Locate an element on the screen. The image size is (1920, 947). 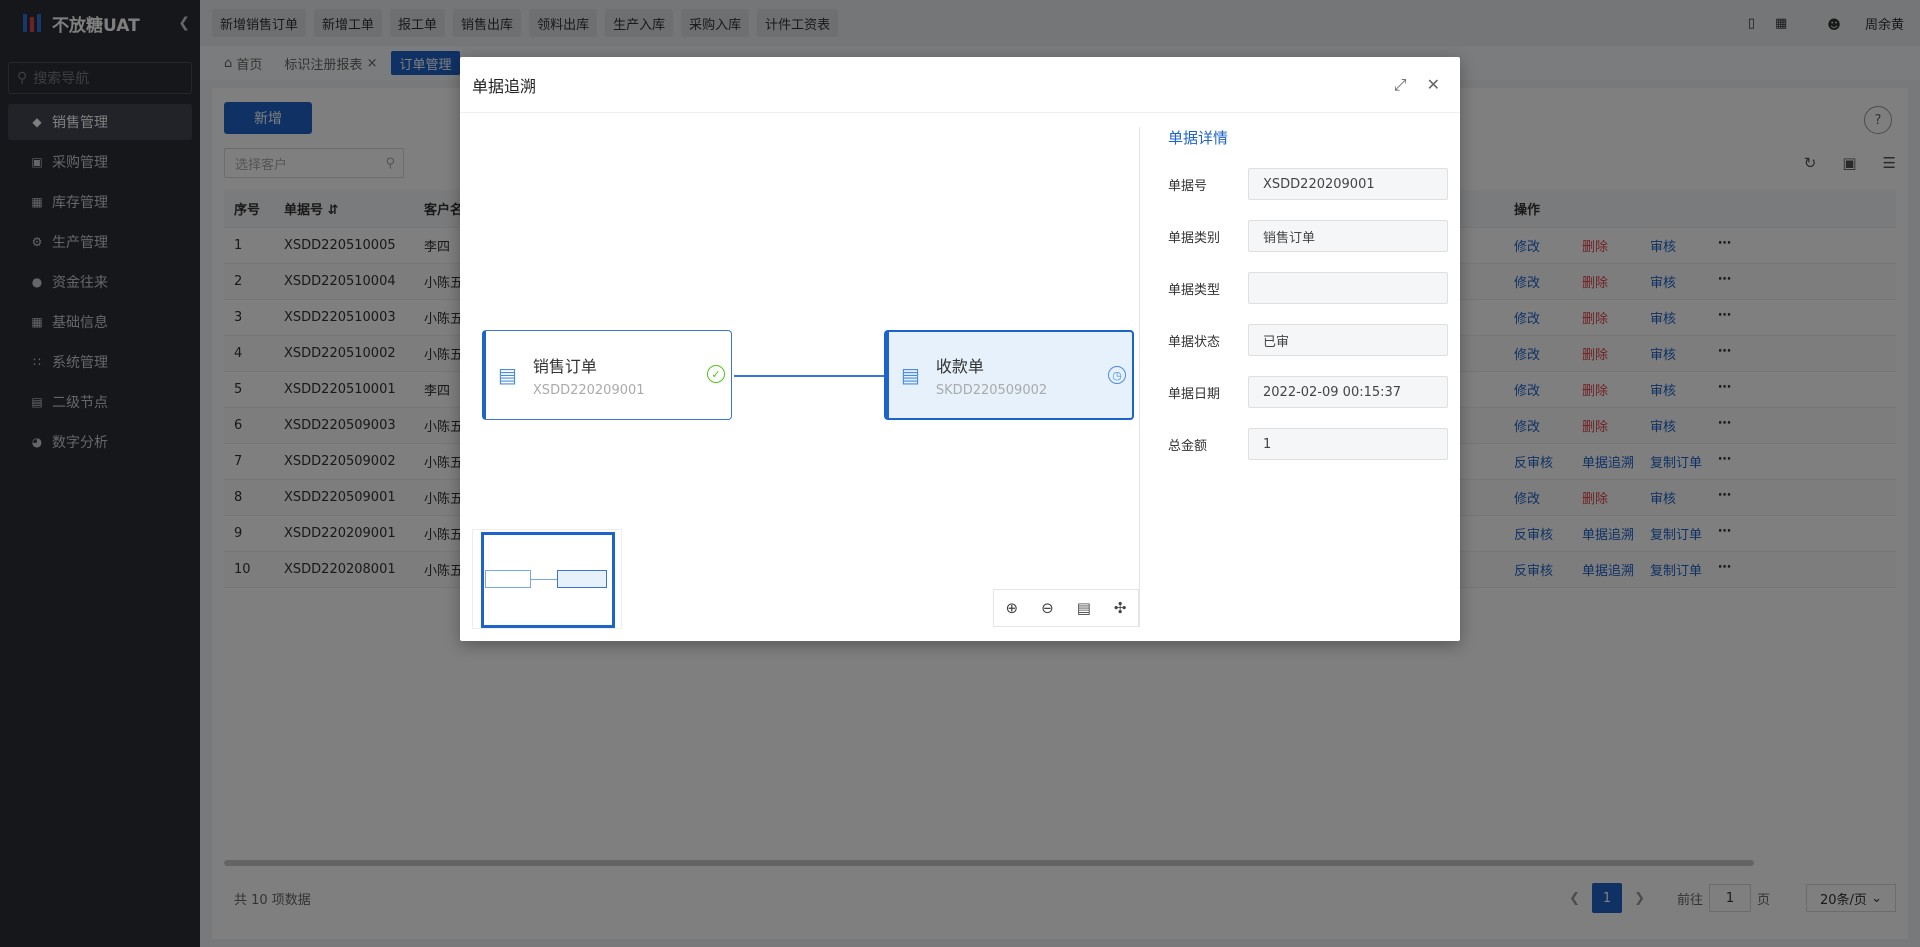
graph-node-receipt: ▤ 收款单 SKDD220509002 ◷ is located at coordinates (1009, 375).